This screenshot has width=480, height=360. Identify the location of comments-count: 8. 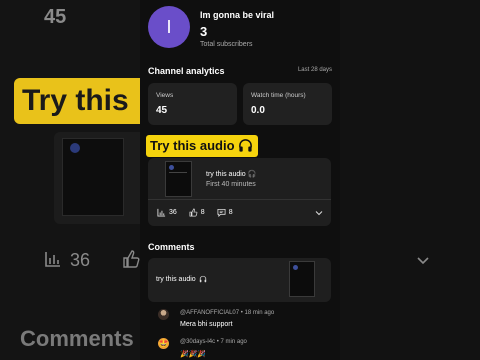
(230, 212).